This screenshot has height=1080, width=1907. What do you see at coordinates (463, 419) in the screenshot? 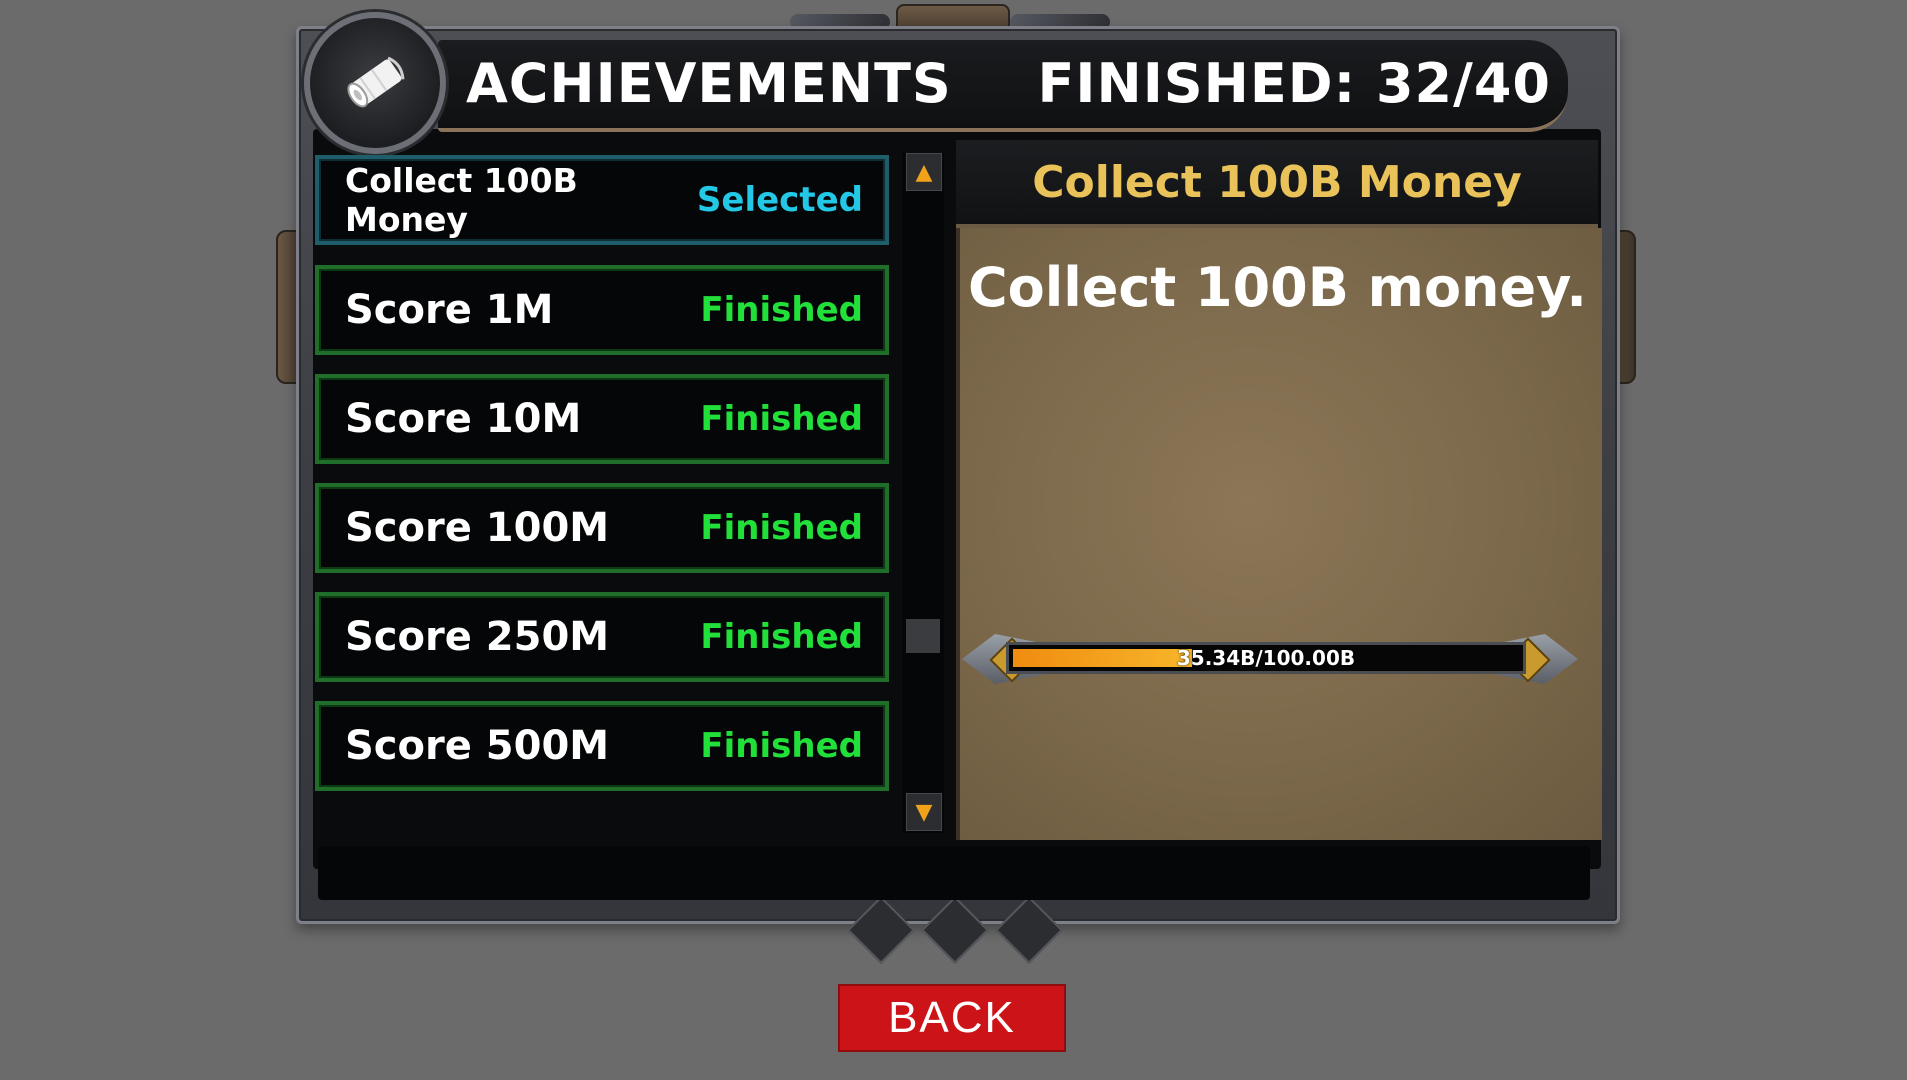
I see `achievement-label: Score 10M` at bounding box center [463, 419].